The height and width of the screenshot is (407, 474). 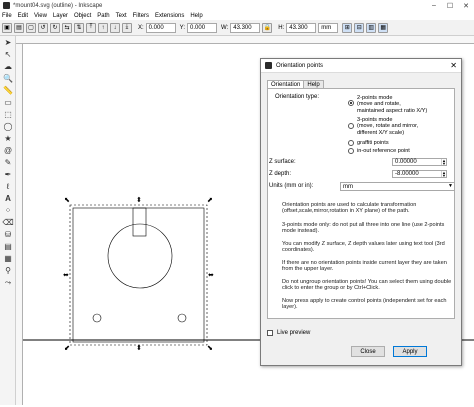 I want to click on box3d-tool-icon: ⬚, so click(x=8, y=114).